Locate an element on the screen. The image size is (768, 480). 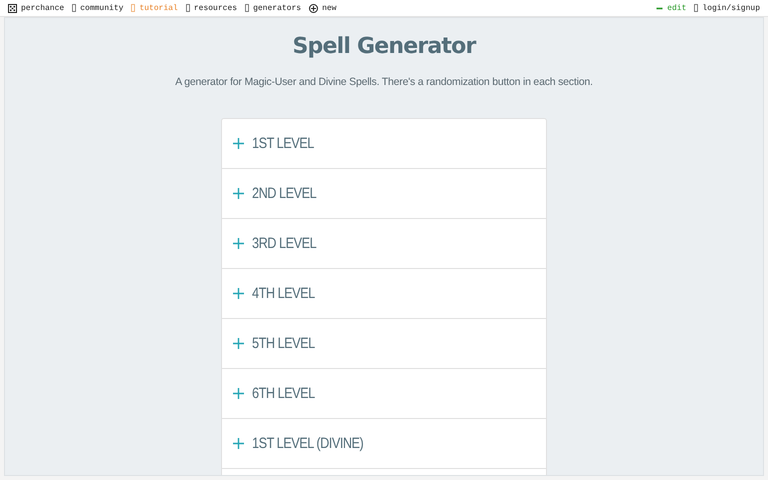
nav-link: tutorial is located at coordinates (154, 8).